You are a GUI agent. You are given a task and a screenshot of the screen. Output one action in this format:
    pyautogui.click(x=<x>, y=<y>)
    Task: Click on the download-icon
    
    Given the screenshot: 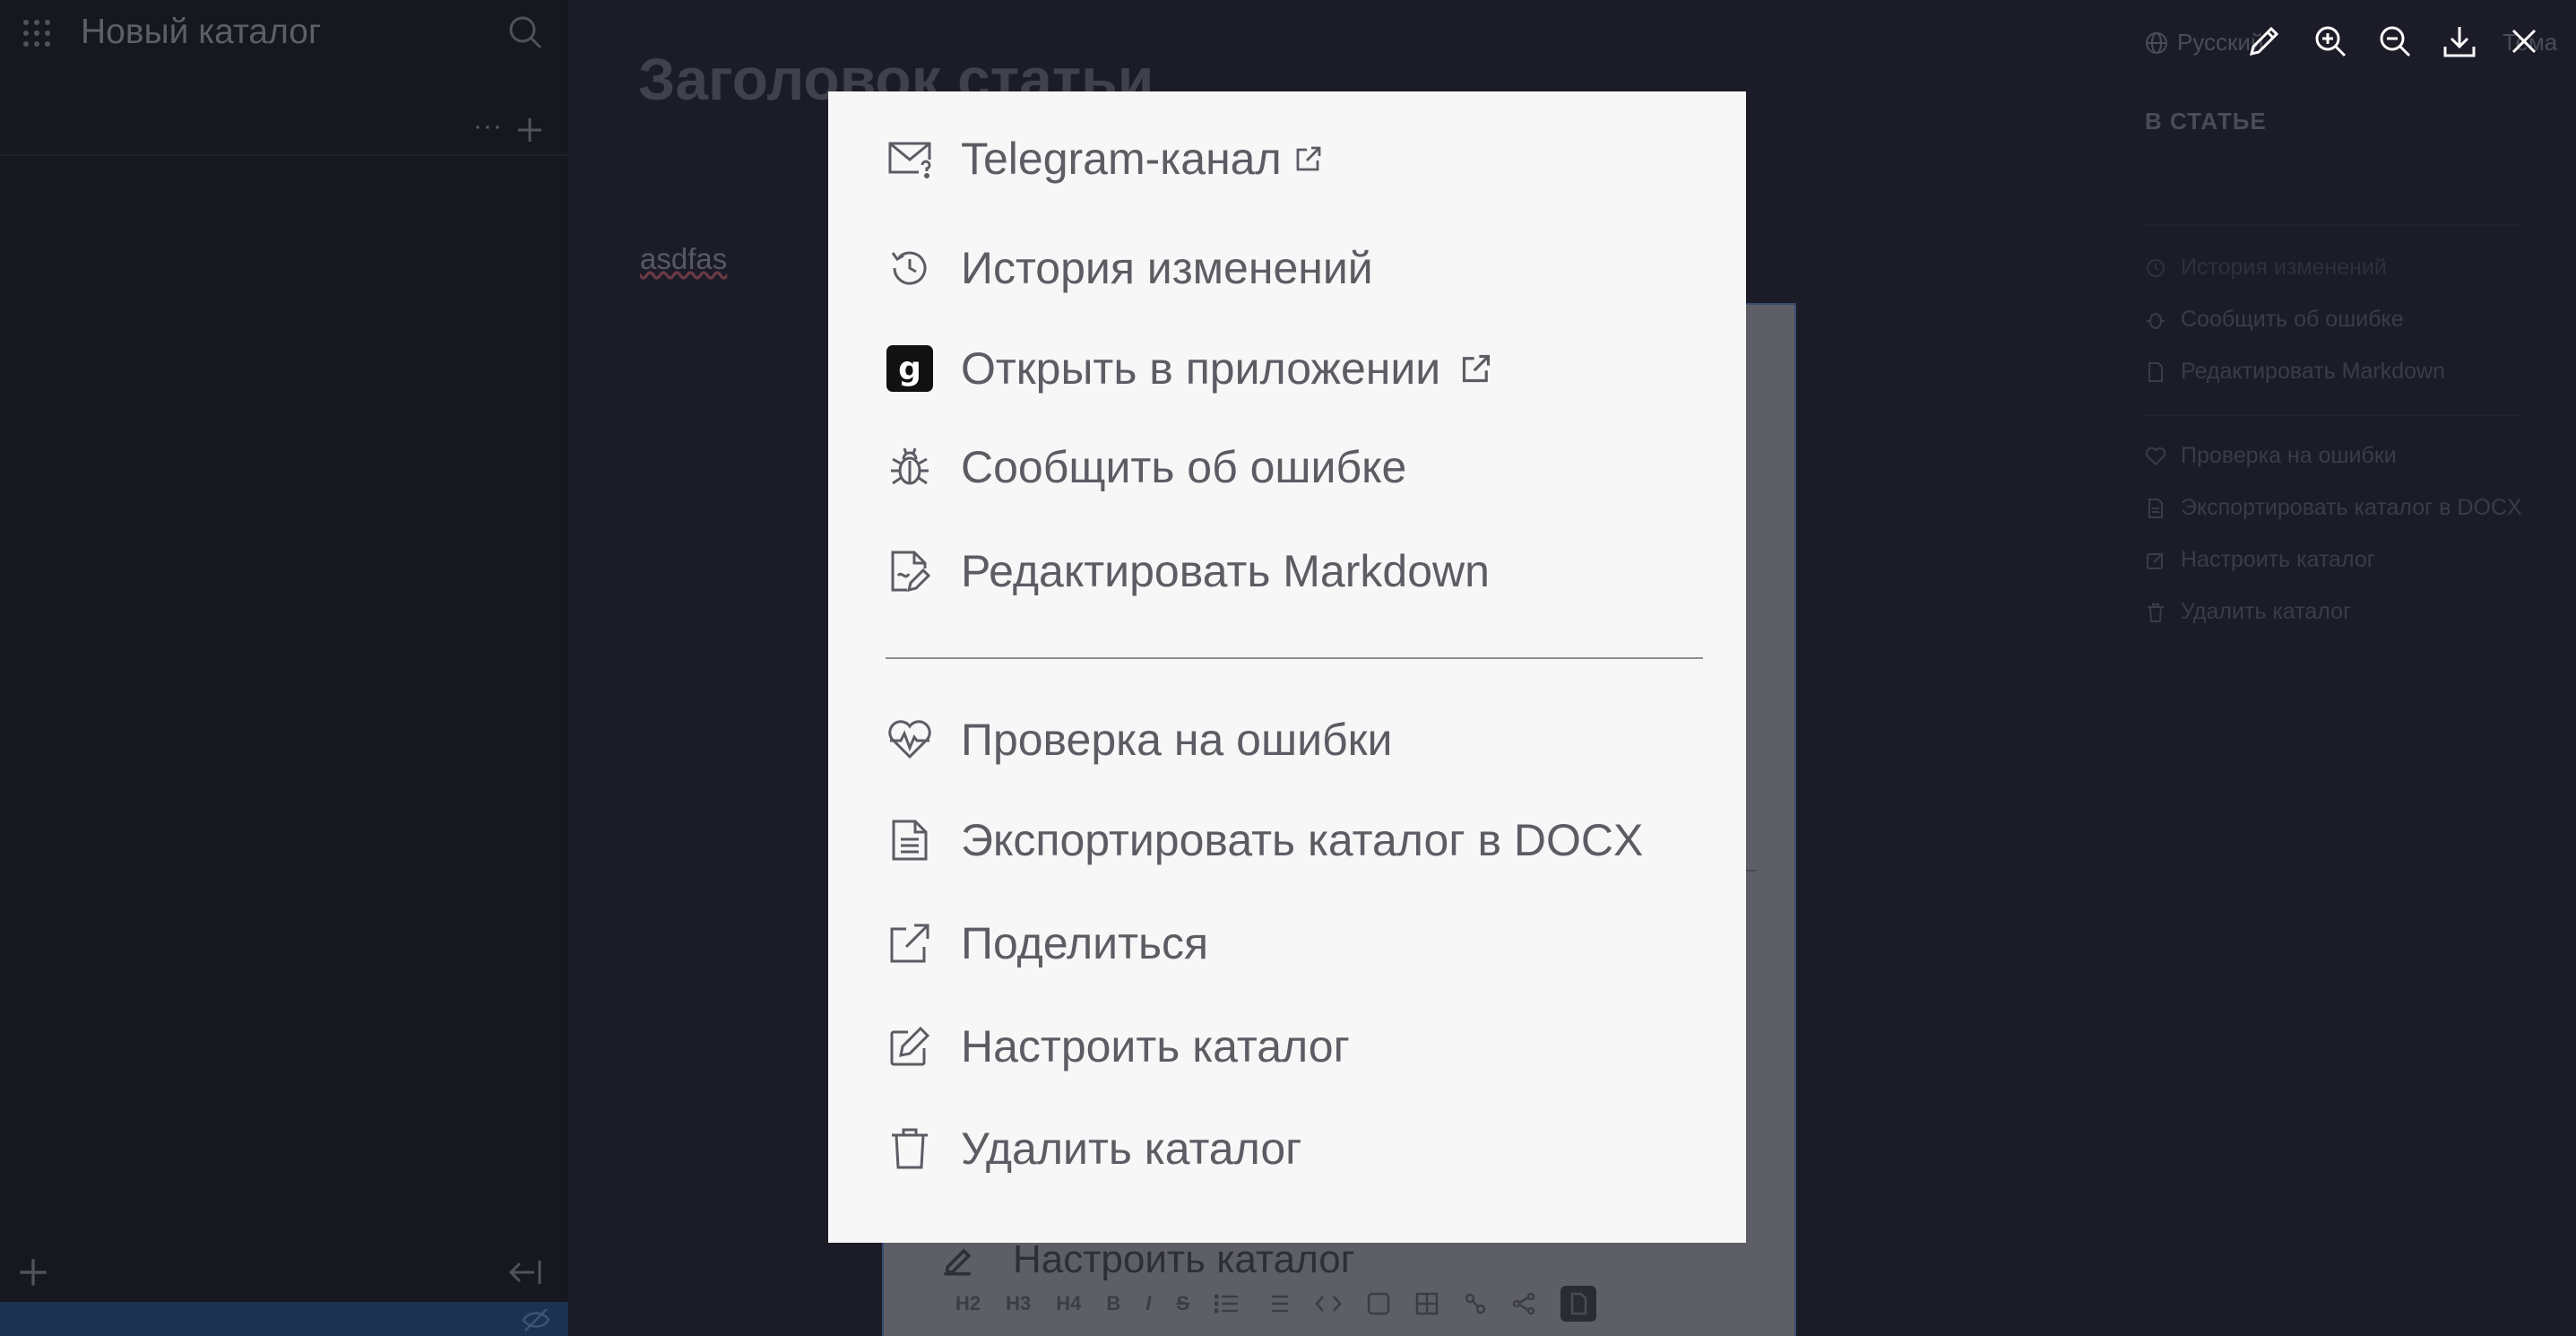 What is the action you would take?
    pyautogui.click(x=2459, y=41)
    